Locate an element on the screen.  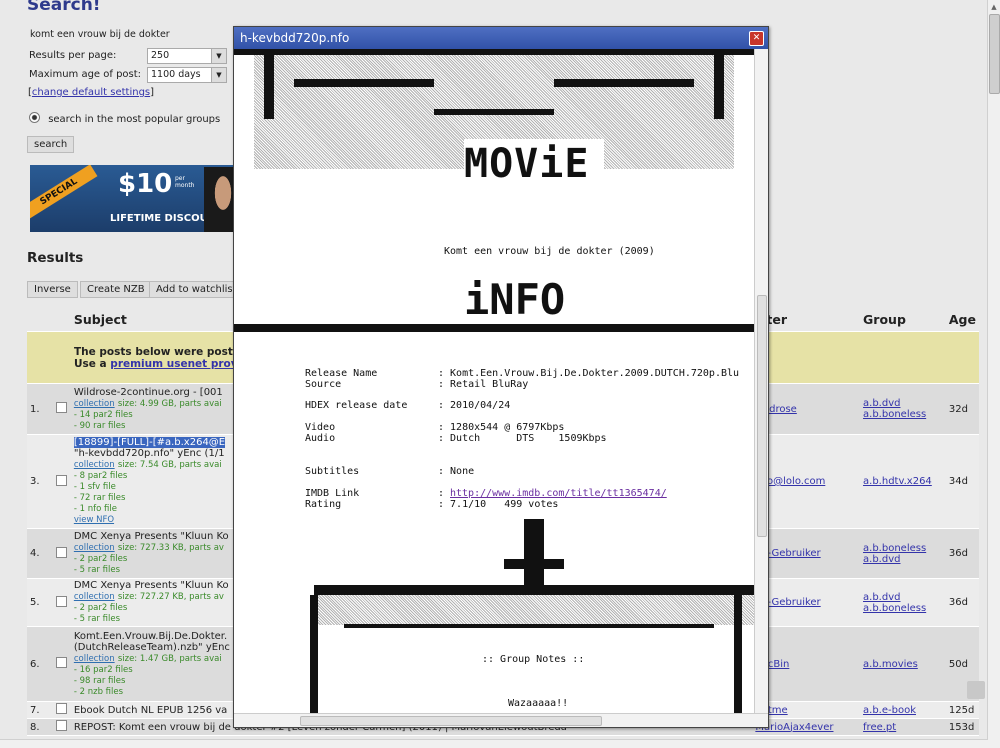
change-defaults: [change default settings] is located at coordinates (91, 92).